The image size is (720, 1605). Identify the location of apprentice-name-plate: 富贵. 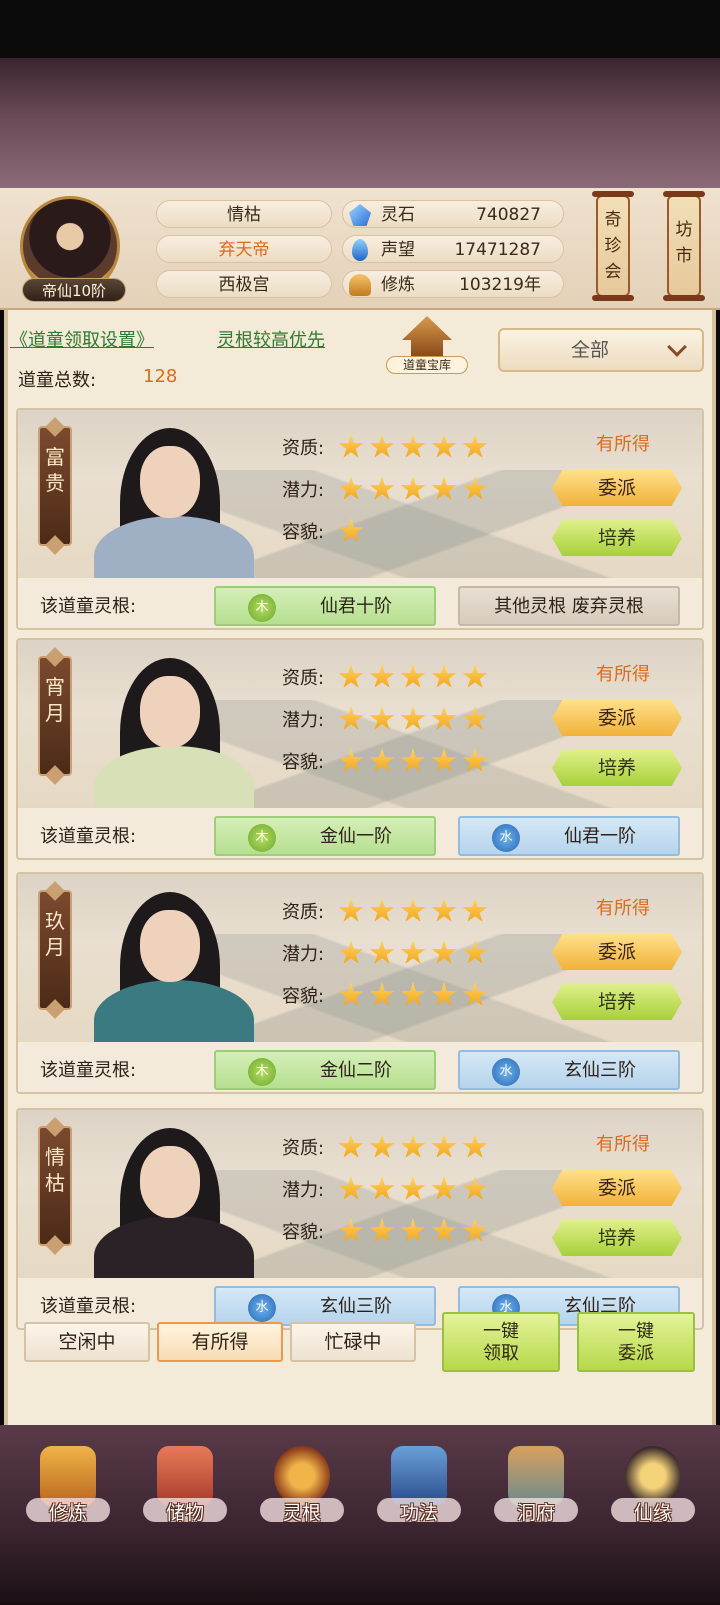
(55, 486).